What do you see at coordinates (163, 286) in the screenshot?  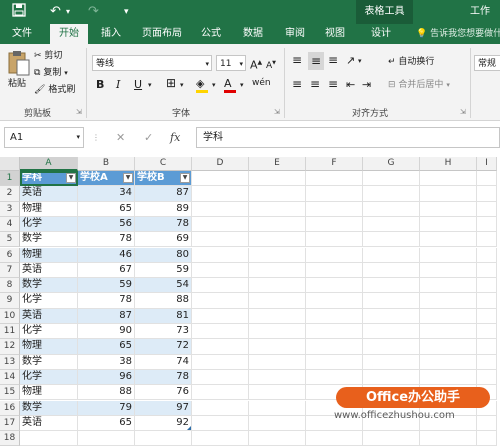 I see `score-cell: 54` at bounding box center [163, 286].